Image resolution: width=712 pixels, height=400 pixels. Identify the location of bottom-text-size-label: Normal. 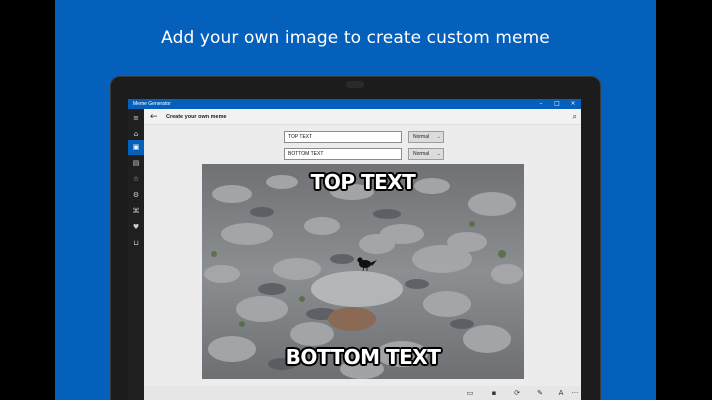
(421, 154).